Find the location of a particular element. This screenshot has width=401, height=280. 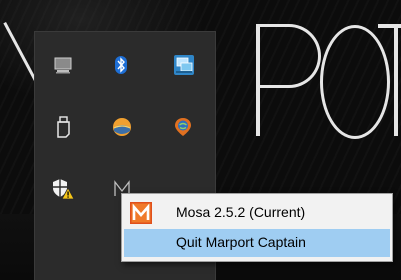

menu-item-quit-marport-captain: Quit Marport Captain is located at coordinates (257, 243).